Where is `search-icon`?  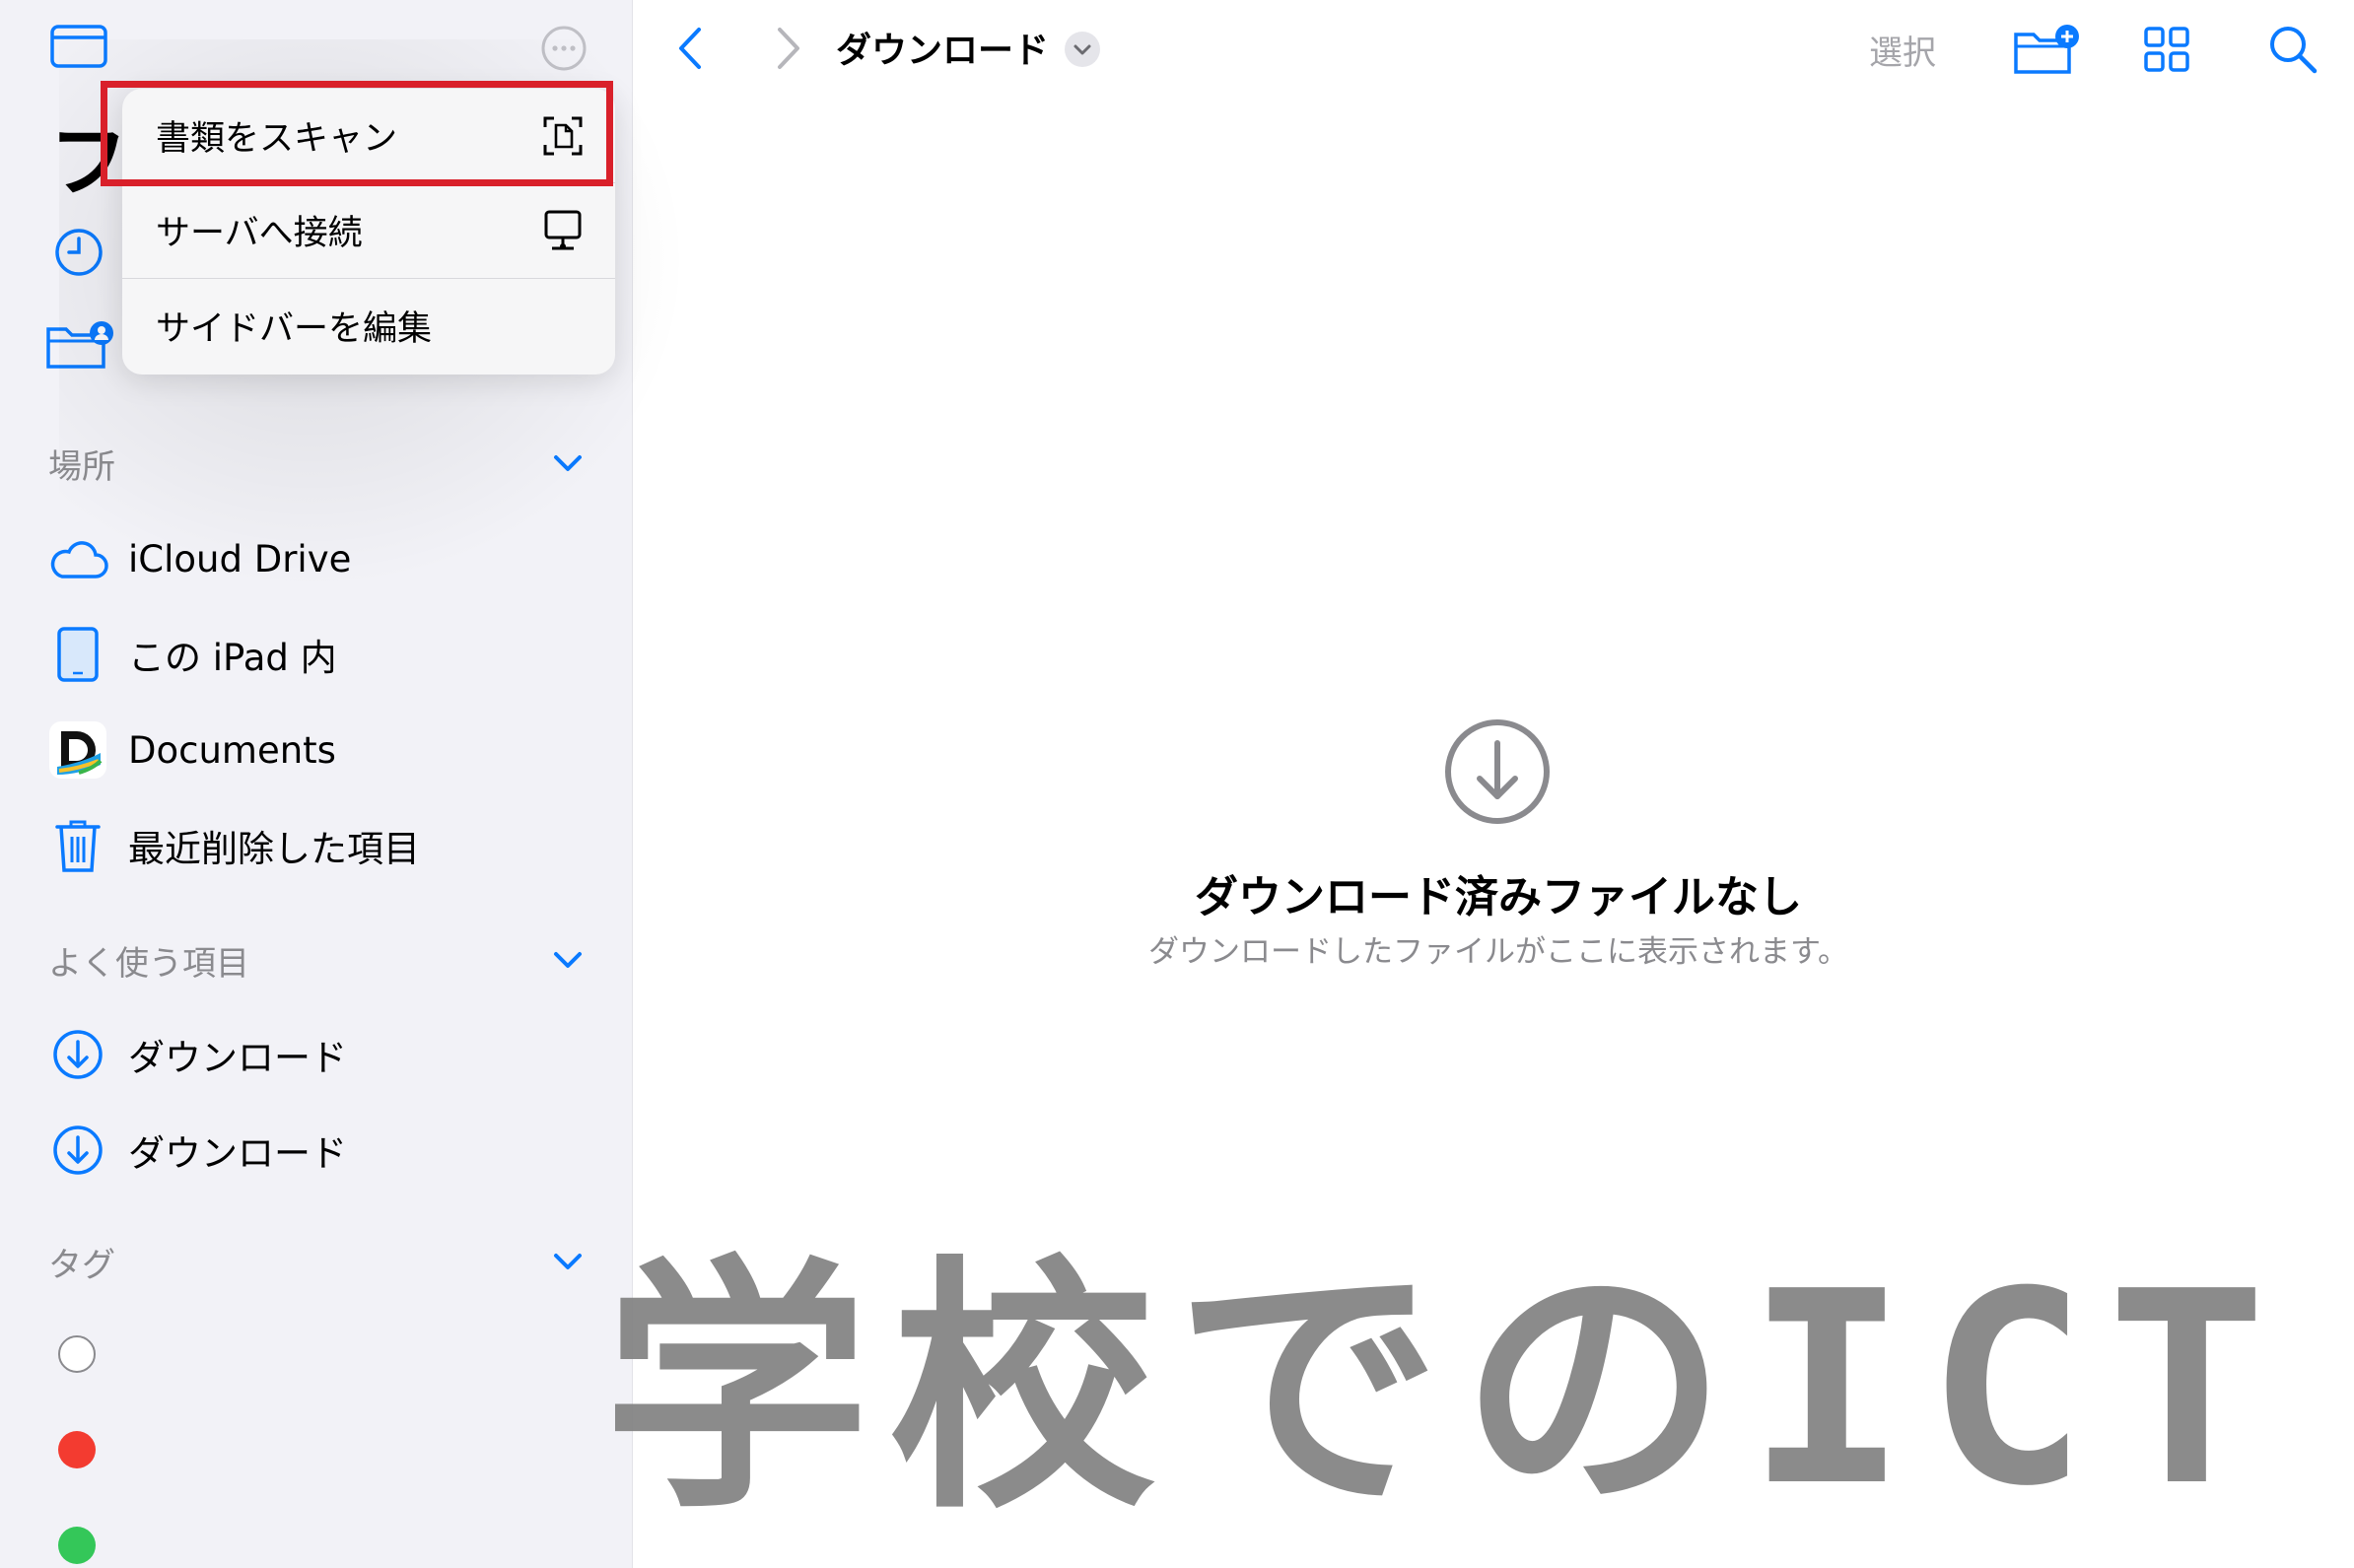
search-icon is located at coordinates (2294, 50).